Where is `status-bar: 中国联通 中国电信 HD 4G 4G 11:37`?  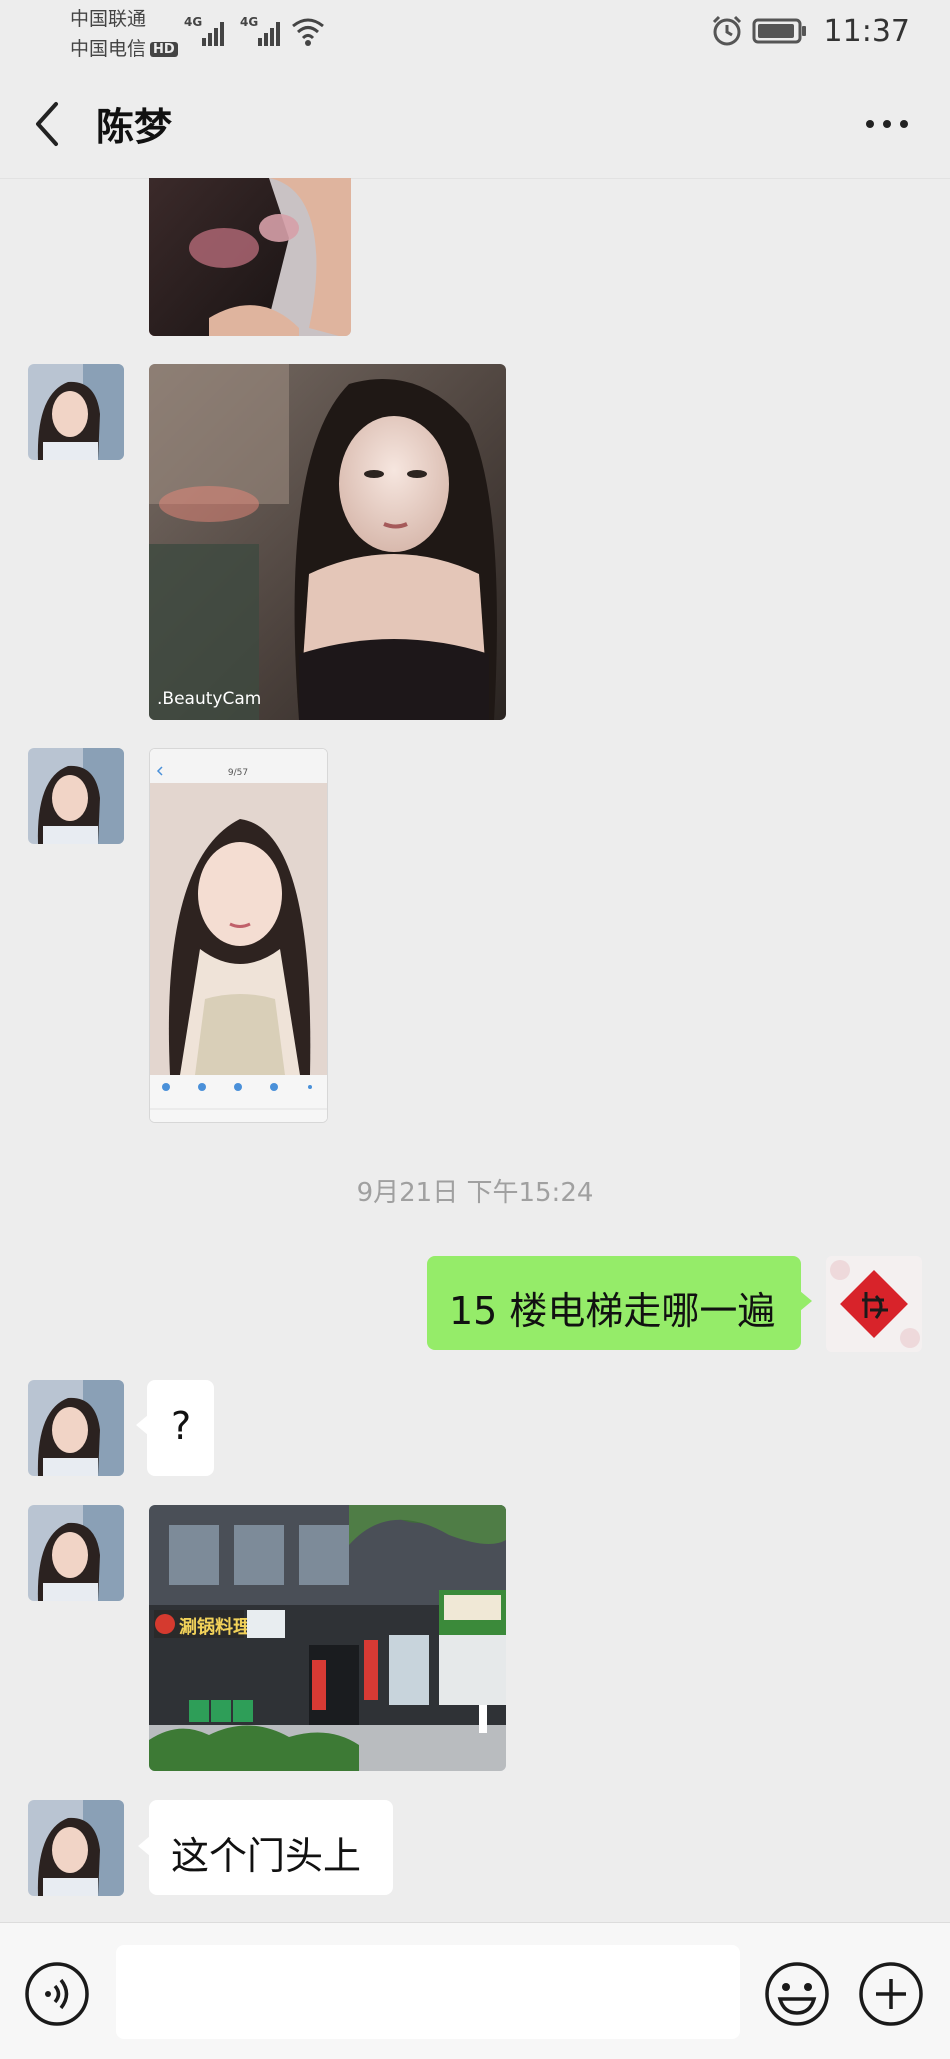
status-bar: 中国联通 中国电信 HD 4G 4G 11:37 is located at coordinates (475, 33).